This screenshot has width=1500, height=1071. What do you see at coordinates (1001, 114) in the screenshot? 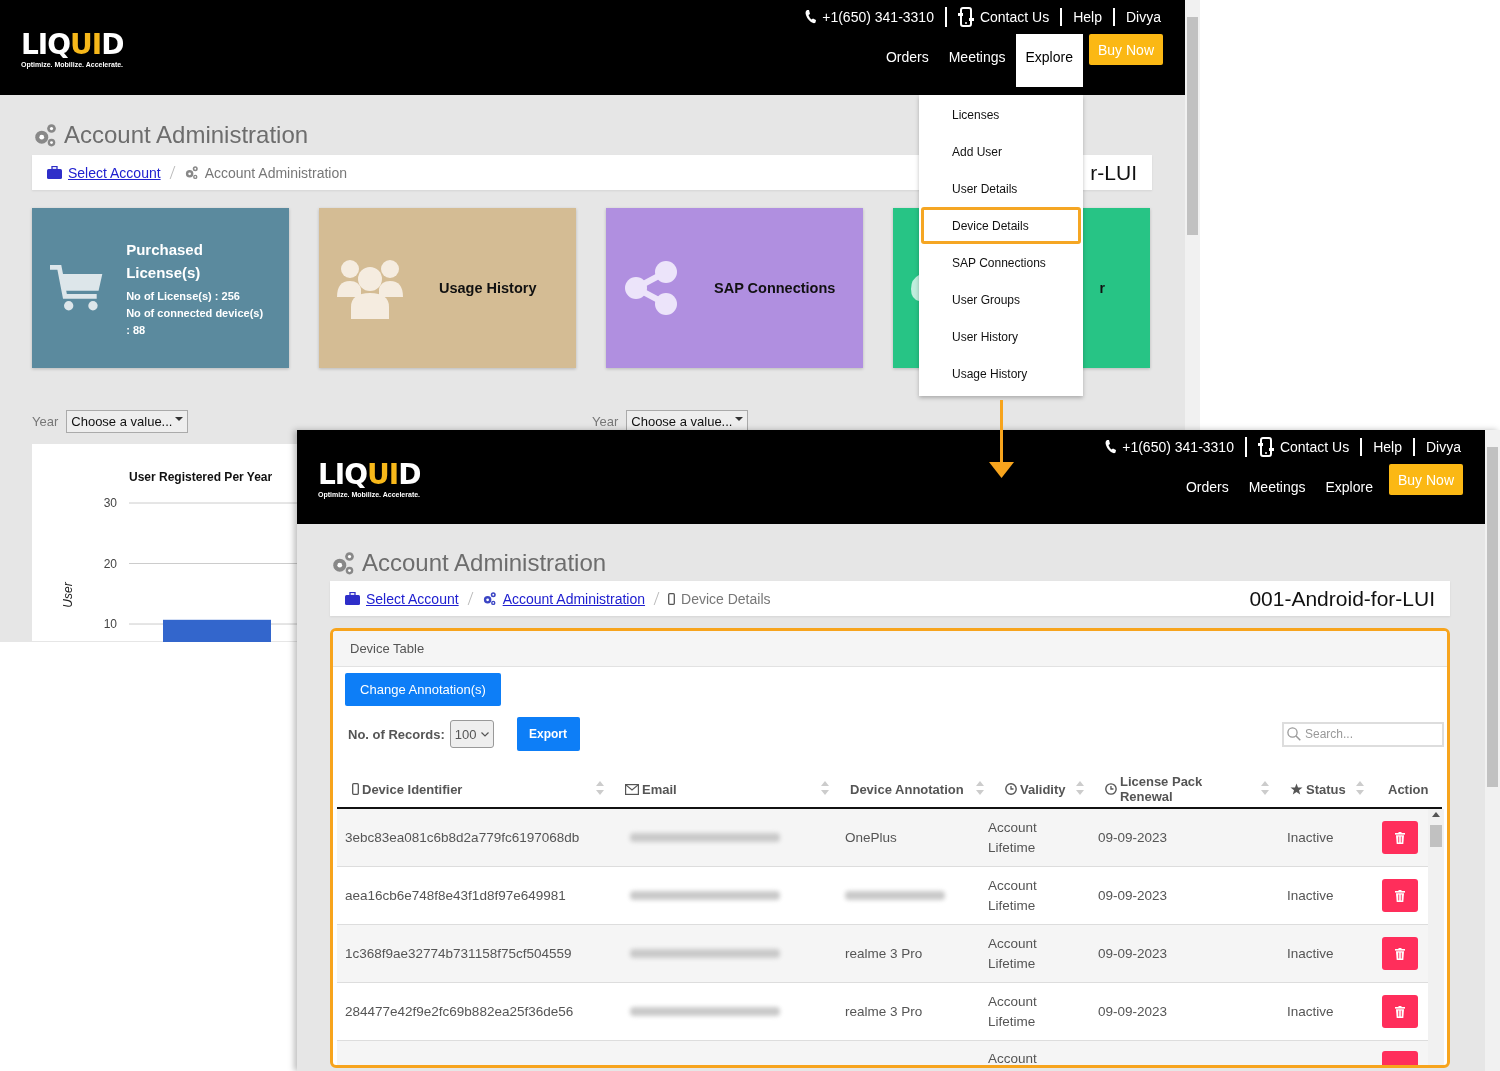
I see `menu-item: Licenses` at bounding box center [1001, 114].